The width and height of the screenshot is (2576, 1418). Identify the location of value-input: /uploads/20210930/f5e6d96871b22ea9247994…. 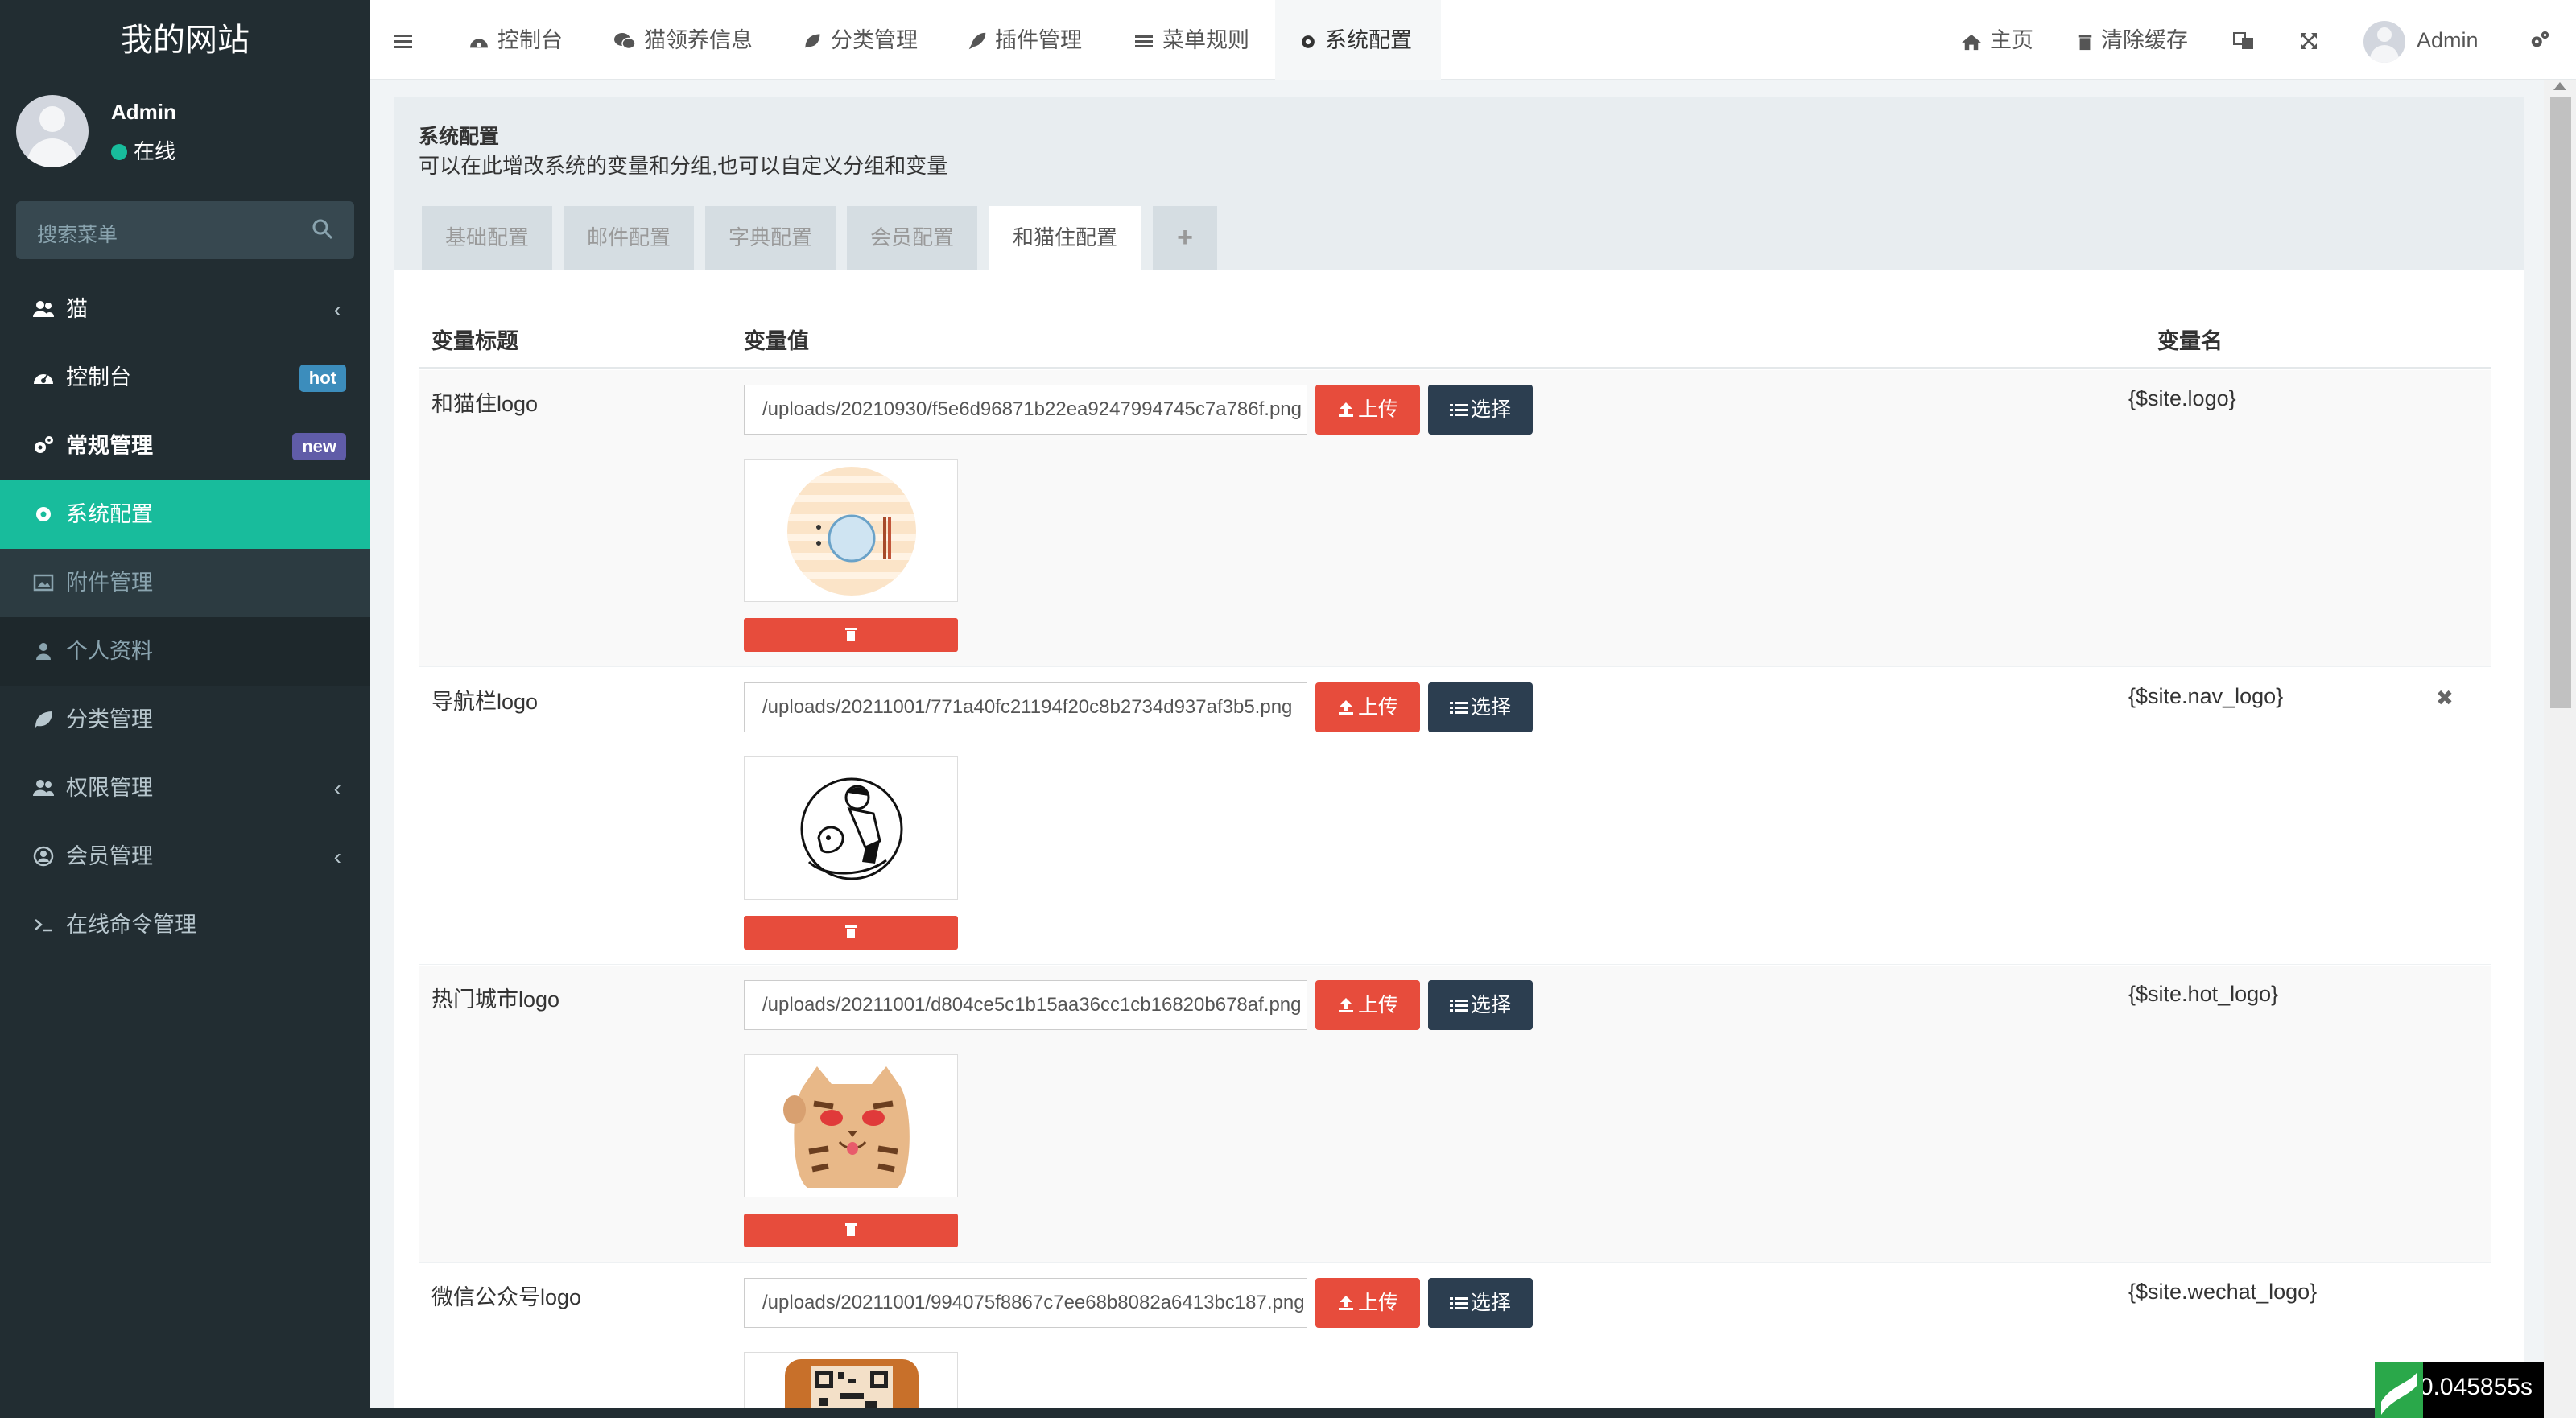
(1025, 410).